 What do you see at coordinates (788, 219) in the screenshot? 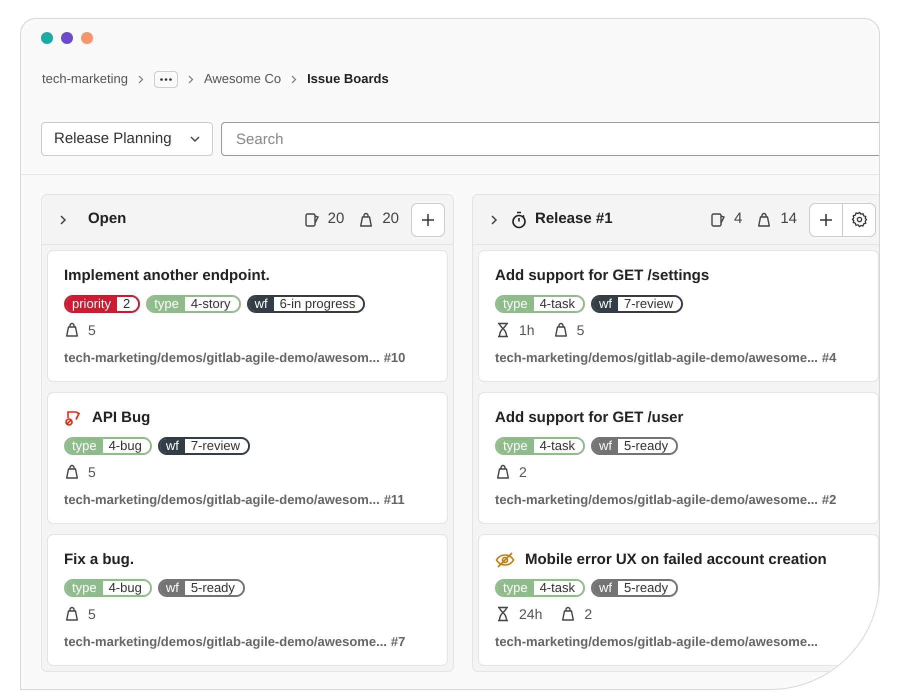
I see `total-weight: 14` at bounding box center [788, 219].